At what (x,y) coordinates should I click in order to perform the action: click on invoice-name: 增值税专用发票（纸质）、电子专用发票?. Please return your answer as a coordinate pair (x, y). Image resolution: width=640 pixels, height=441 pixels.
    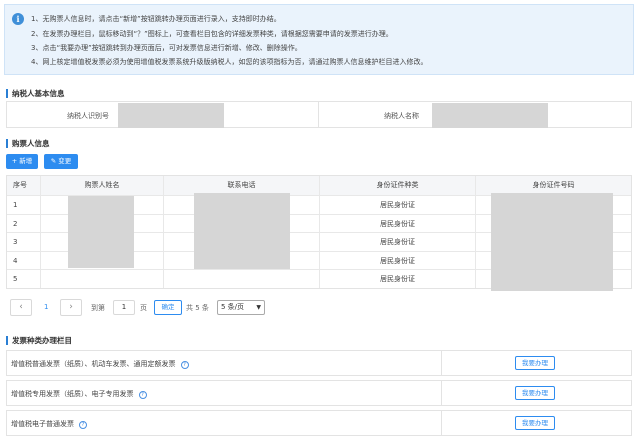
    Looking at the image, I should click on (79, 394).